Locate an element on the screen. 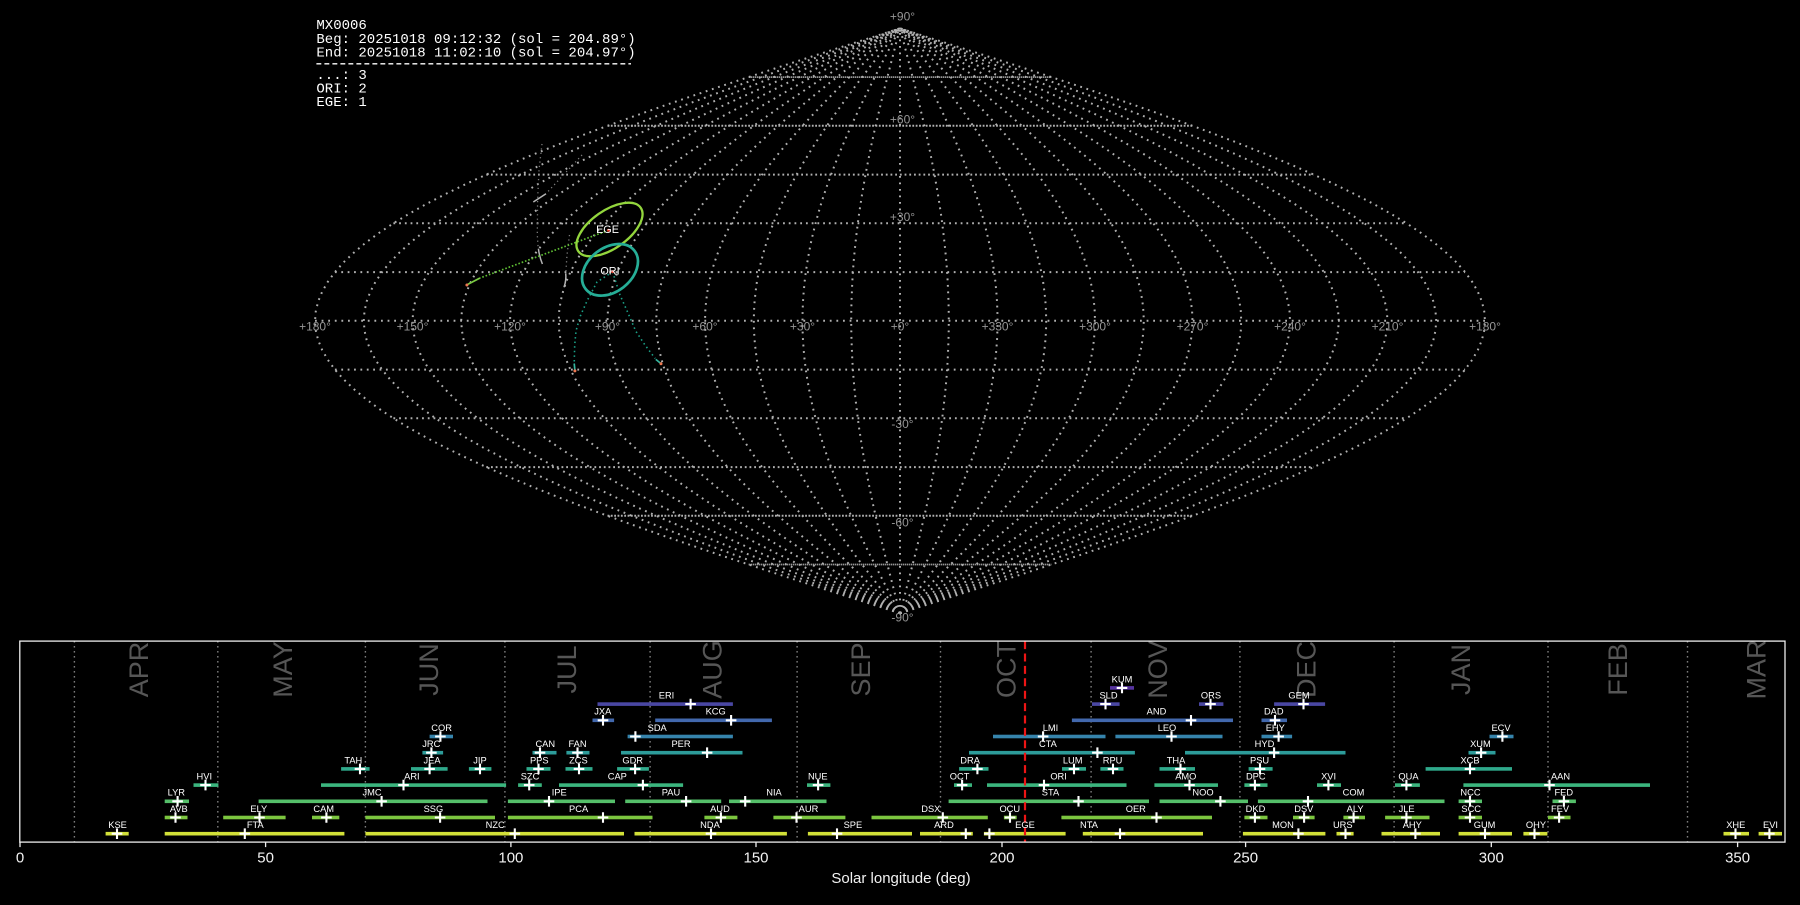 This screenshot has width=1800, height=905. svg-text: KSE is located at coordinates (117, 825).